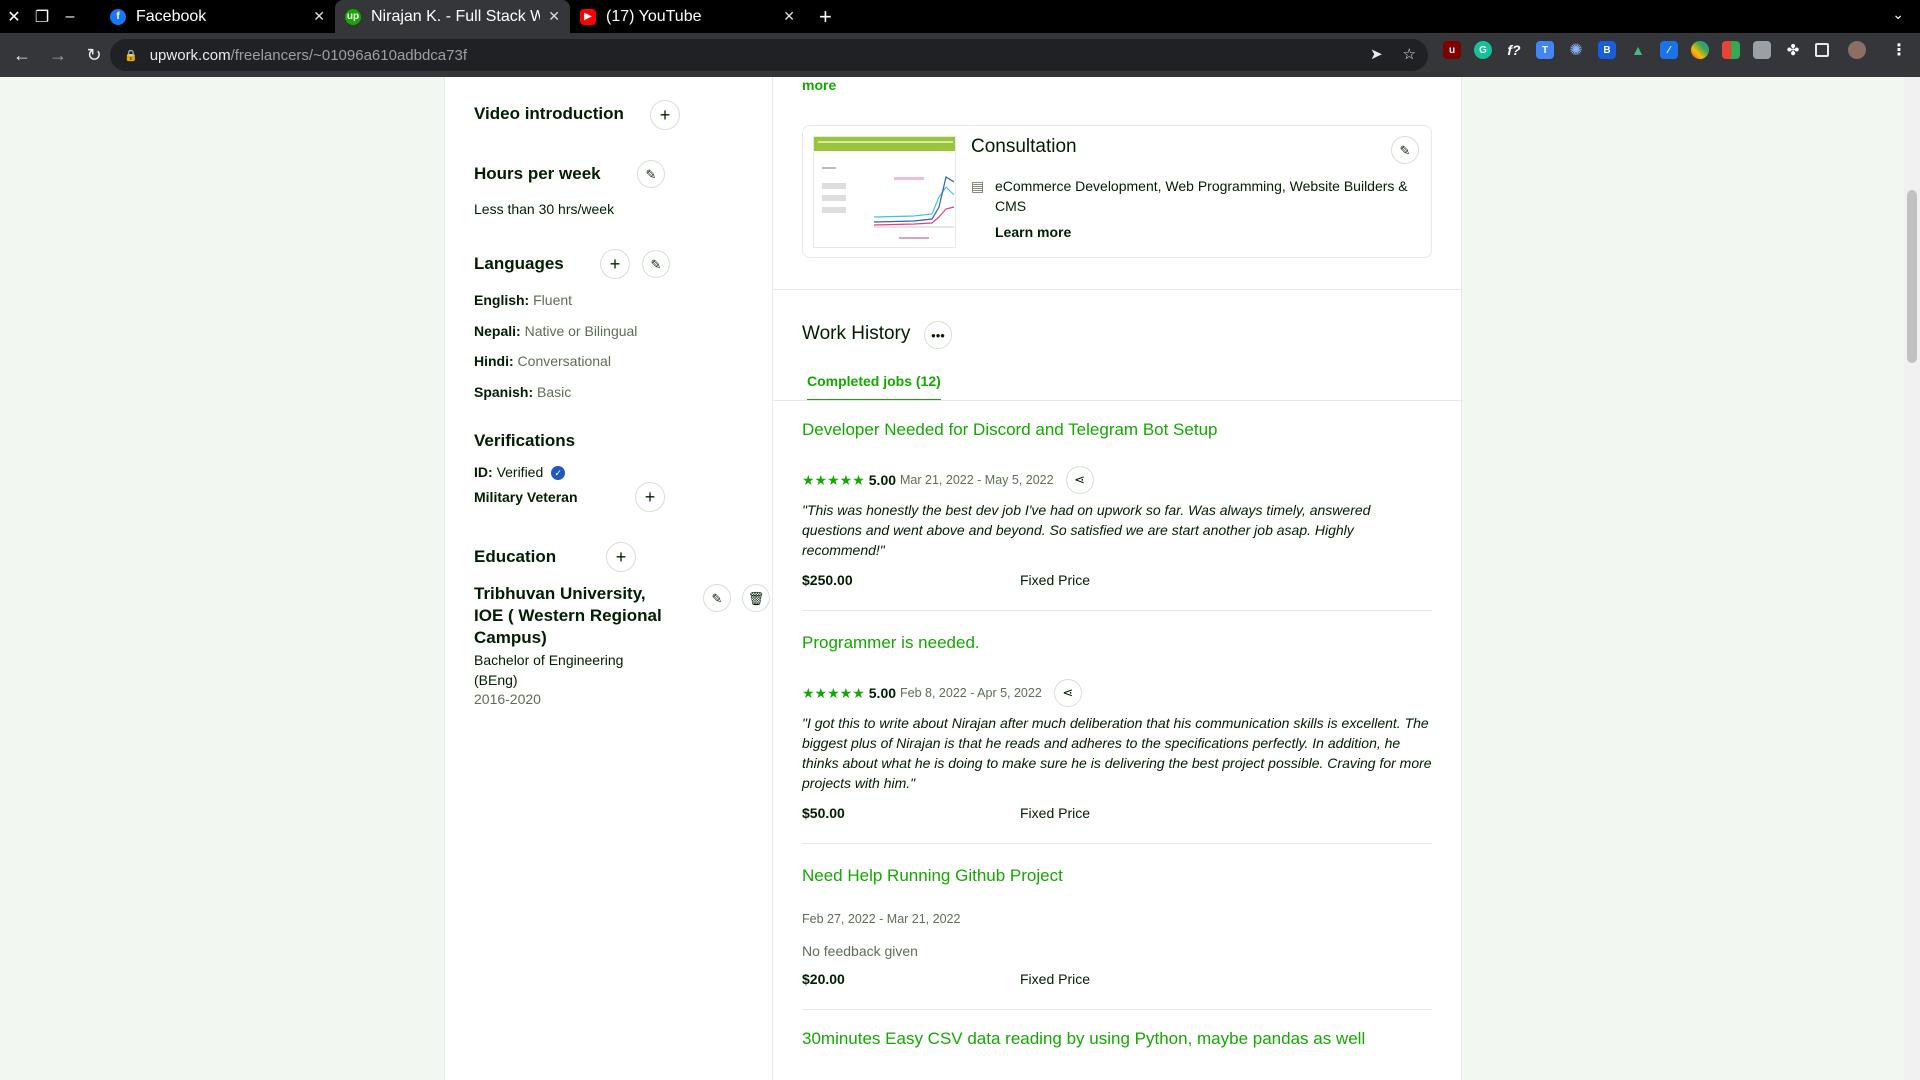 This screenshot has width=1920, height=1080. I want to click on trash-icon: 🗑, so click(756, 598).